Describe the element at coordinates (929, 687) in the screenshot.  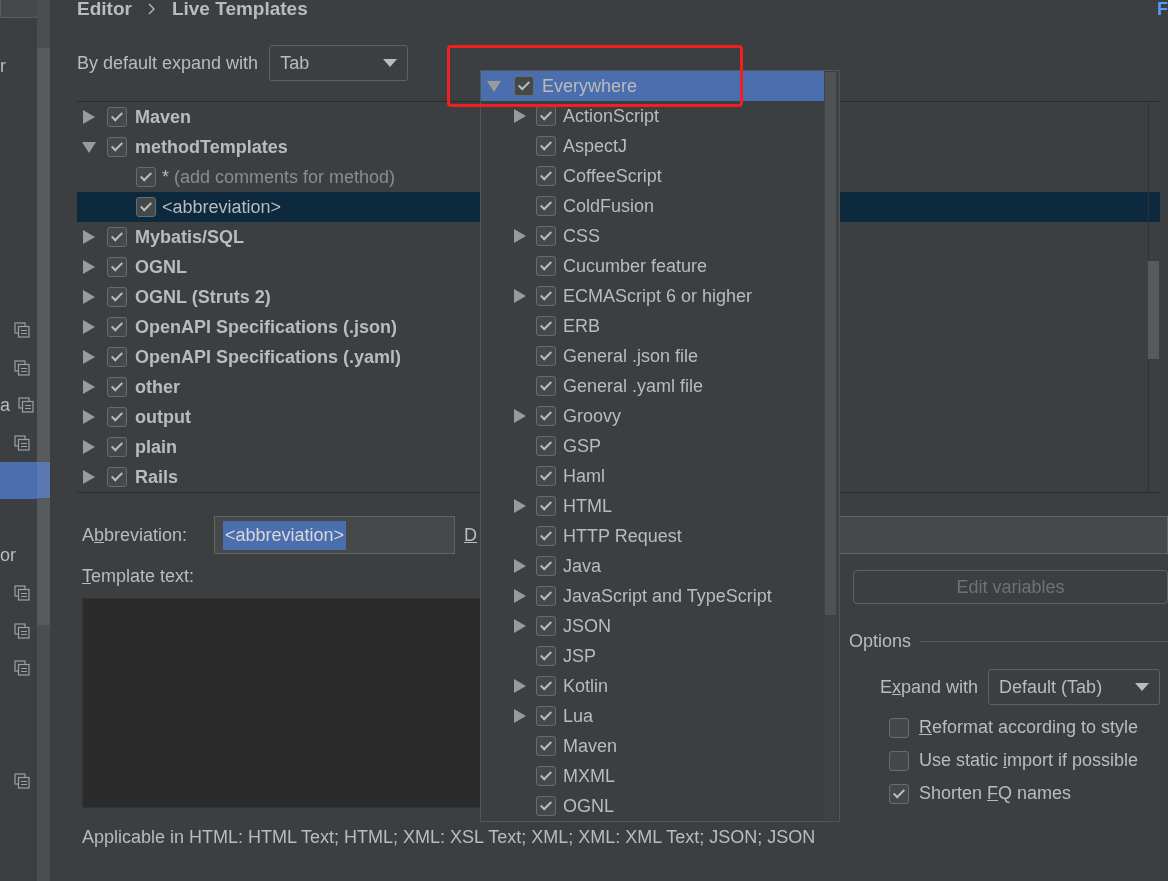
I see `expand-with-label: Expand with` at that location.